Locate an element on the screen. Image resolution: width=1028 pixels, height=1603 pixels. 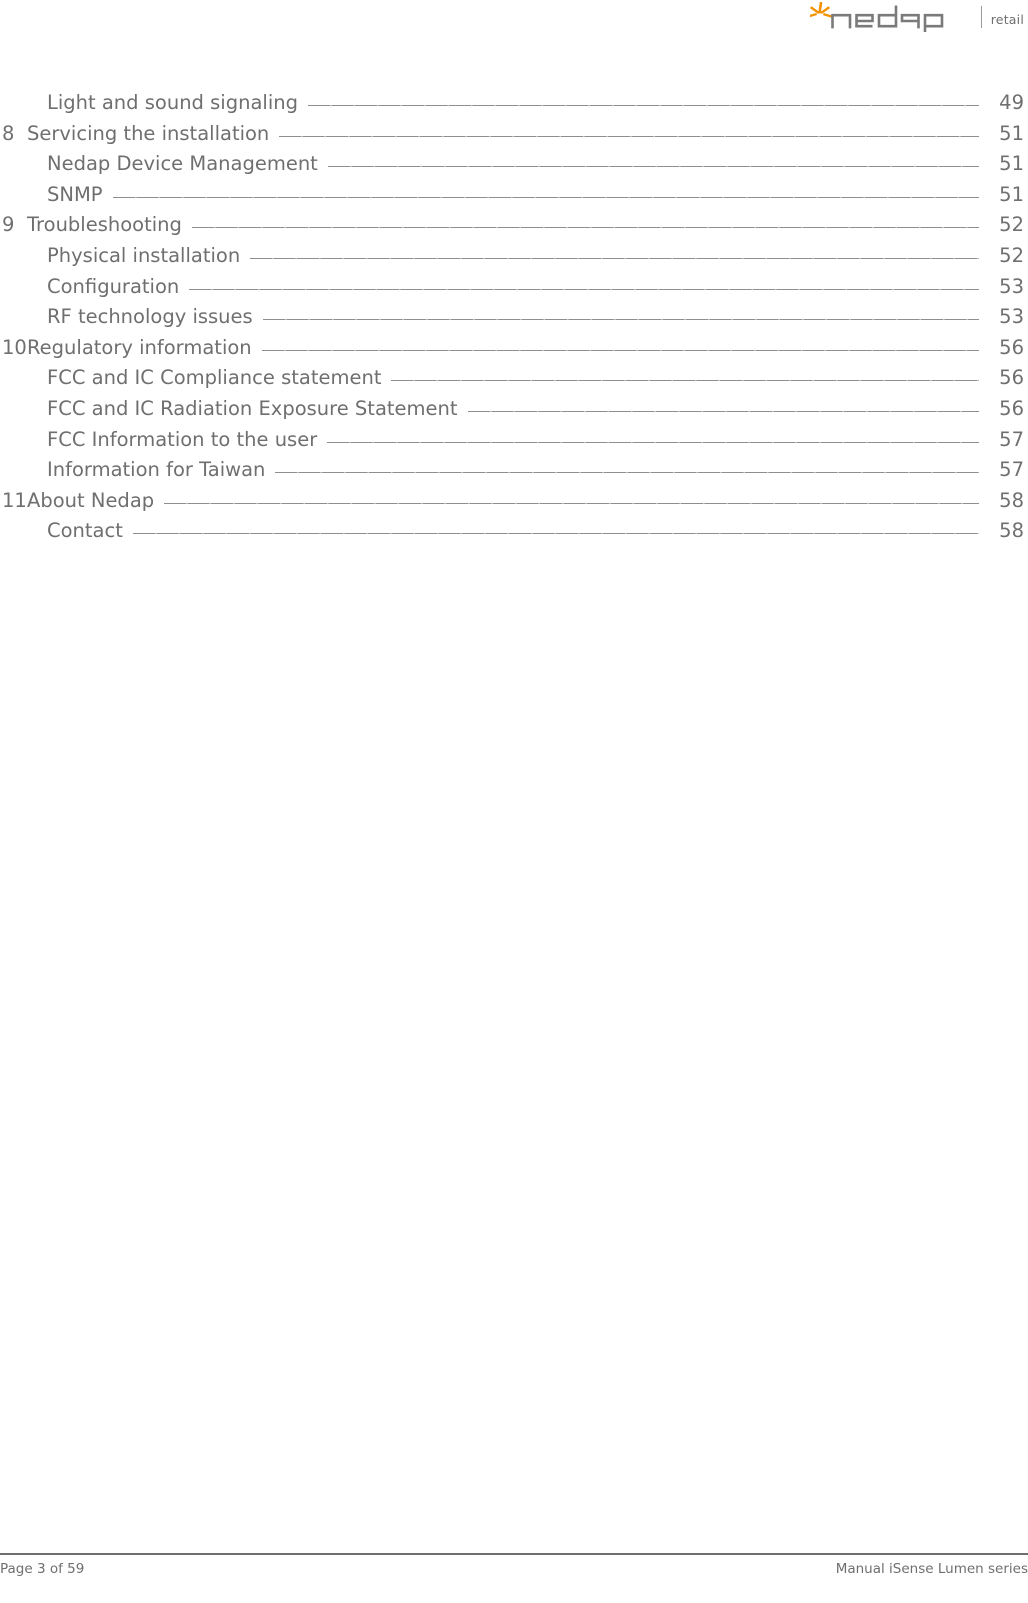
nedap-wordmark-icon is located at coordinates (876, 17).